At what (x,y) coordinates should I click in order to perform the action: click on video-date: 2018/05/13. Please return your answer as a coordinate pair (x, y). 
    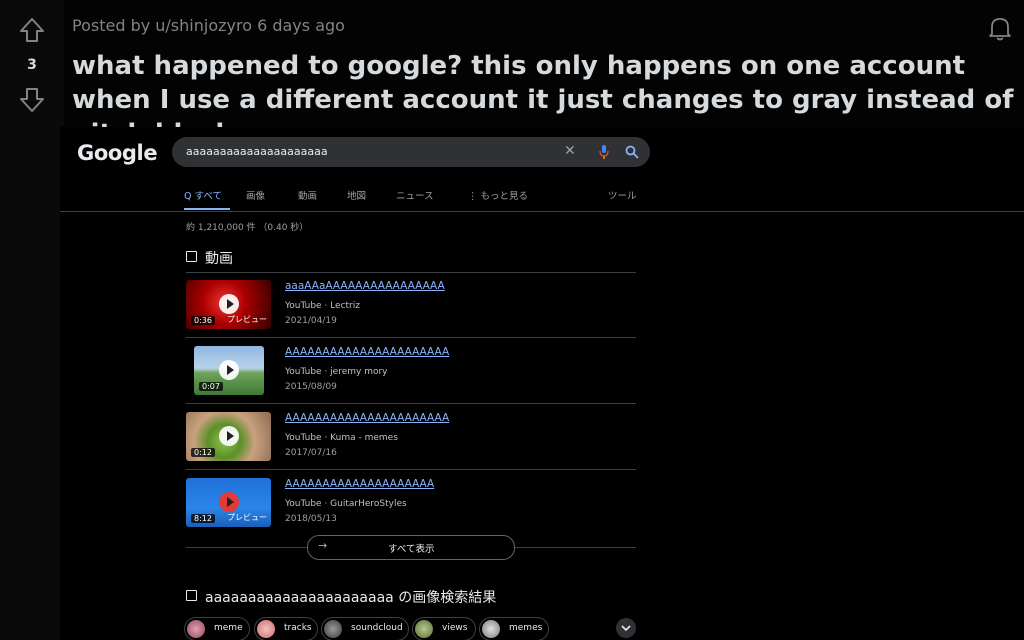
    Looking at the image, I should click on (311, 519).